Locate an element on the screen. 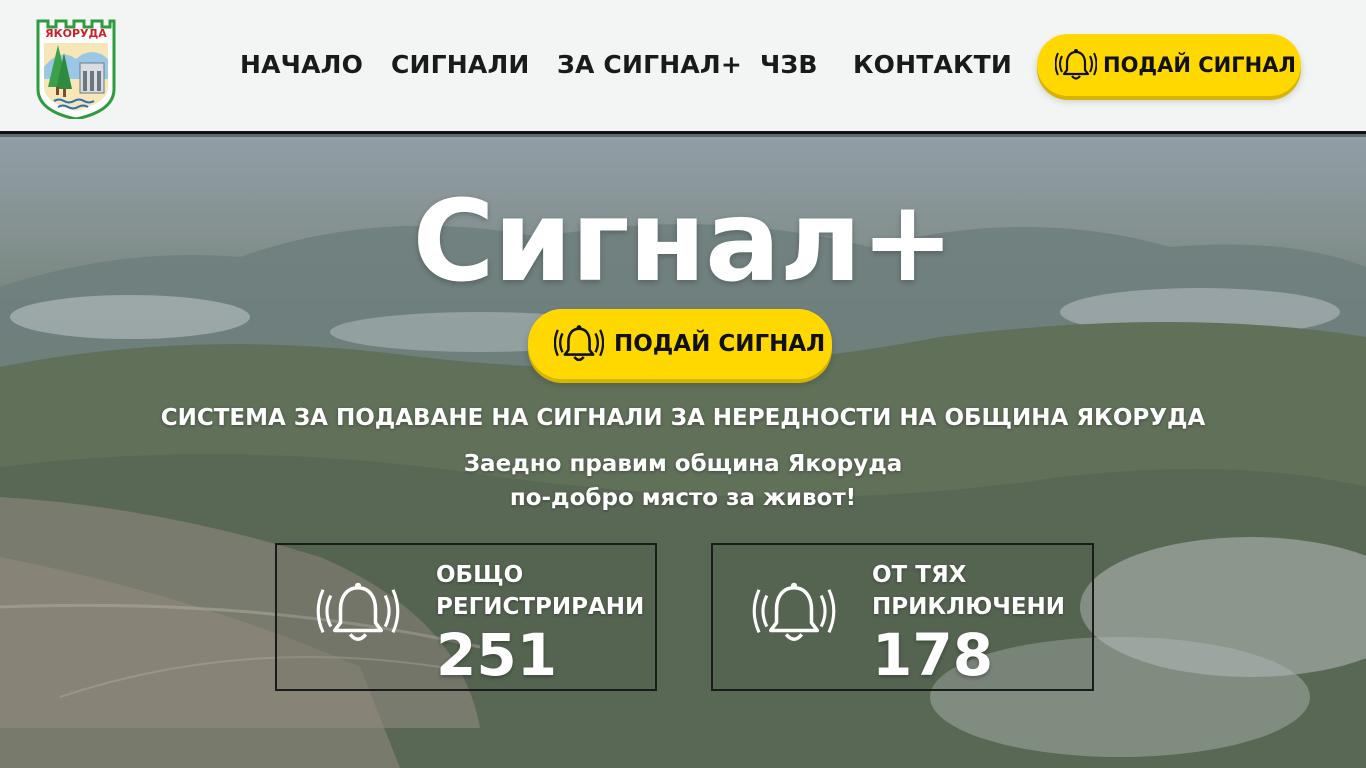  header-cta-label: ПОДАЙ СИГНАЛ is located at coordinates (1199, 65).